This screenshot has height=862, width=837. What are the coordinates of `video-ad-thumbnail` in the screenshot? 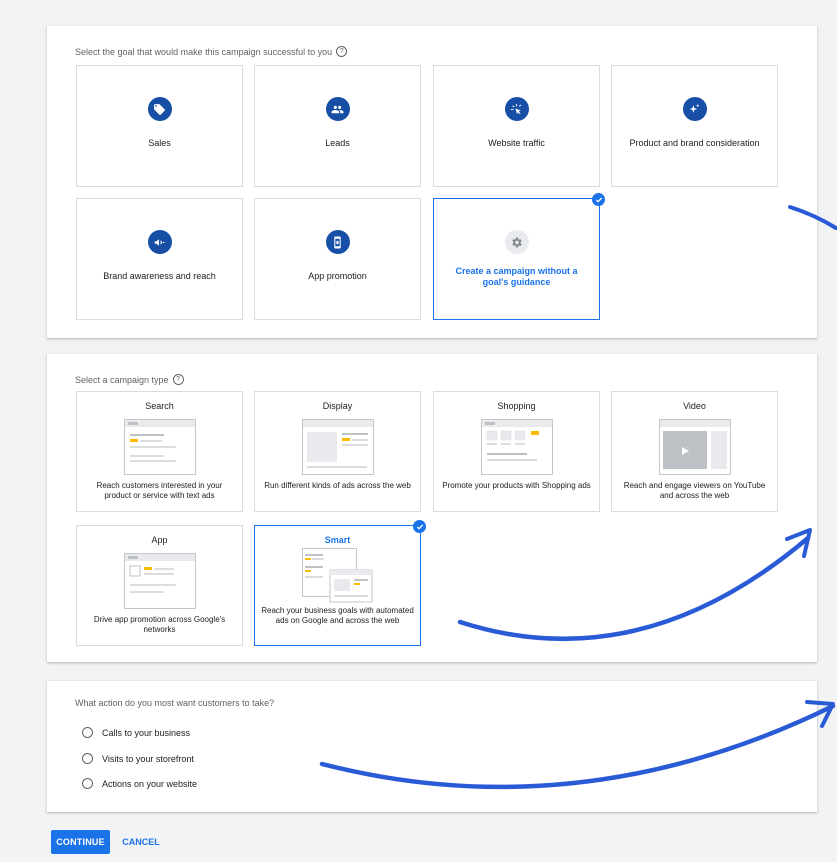 It's located at (694, 447).